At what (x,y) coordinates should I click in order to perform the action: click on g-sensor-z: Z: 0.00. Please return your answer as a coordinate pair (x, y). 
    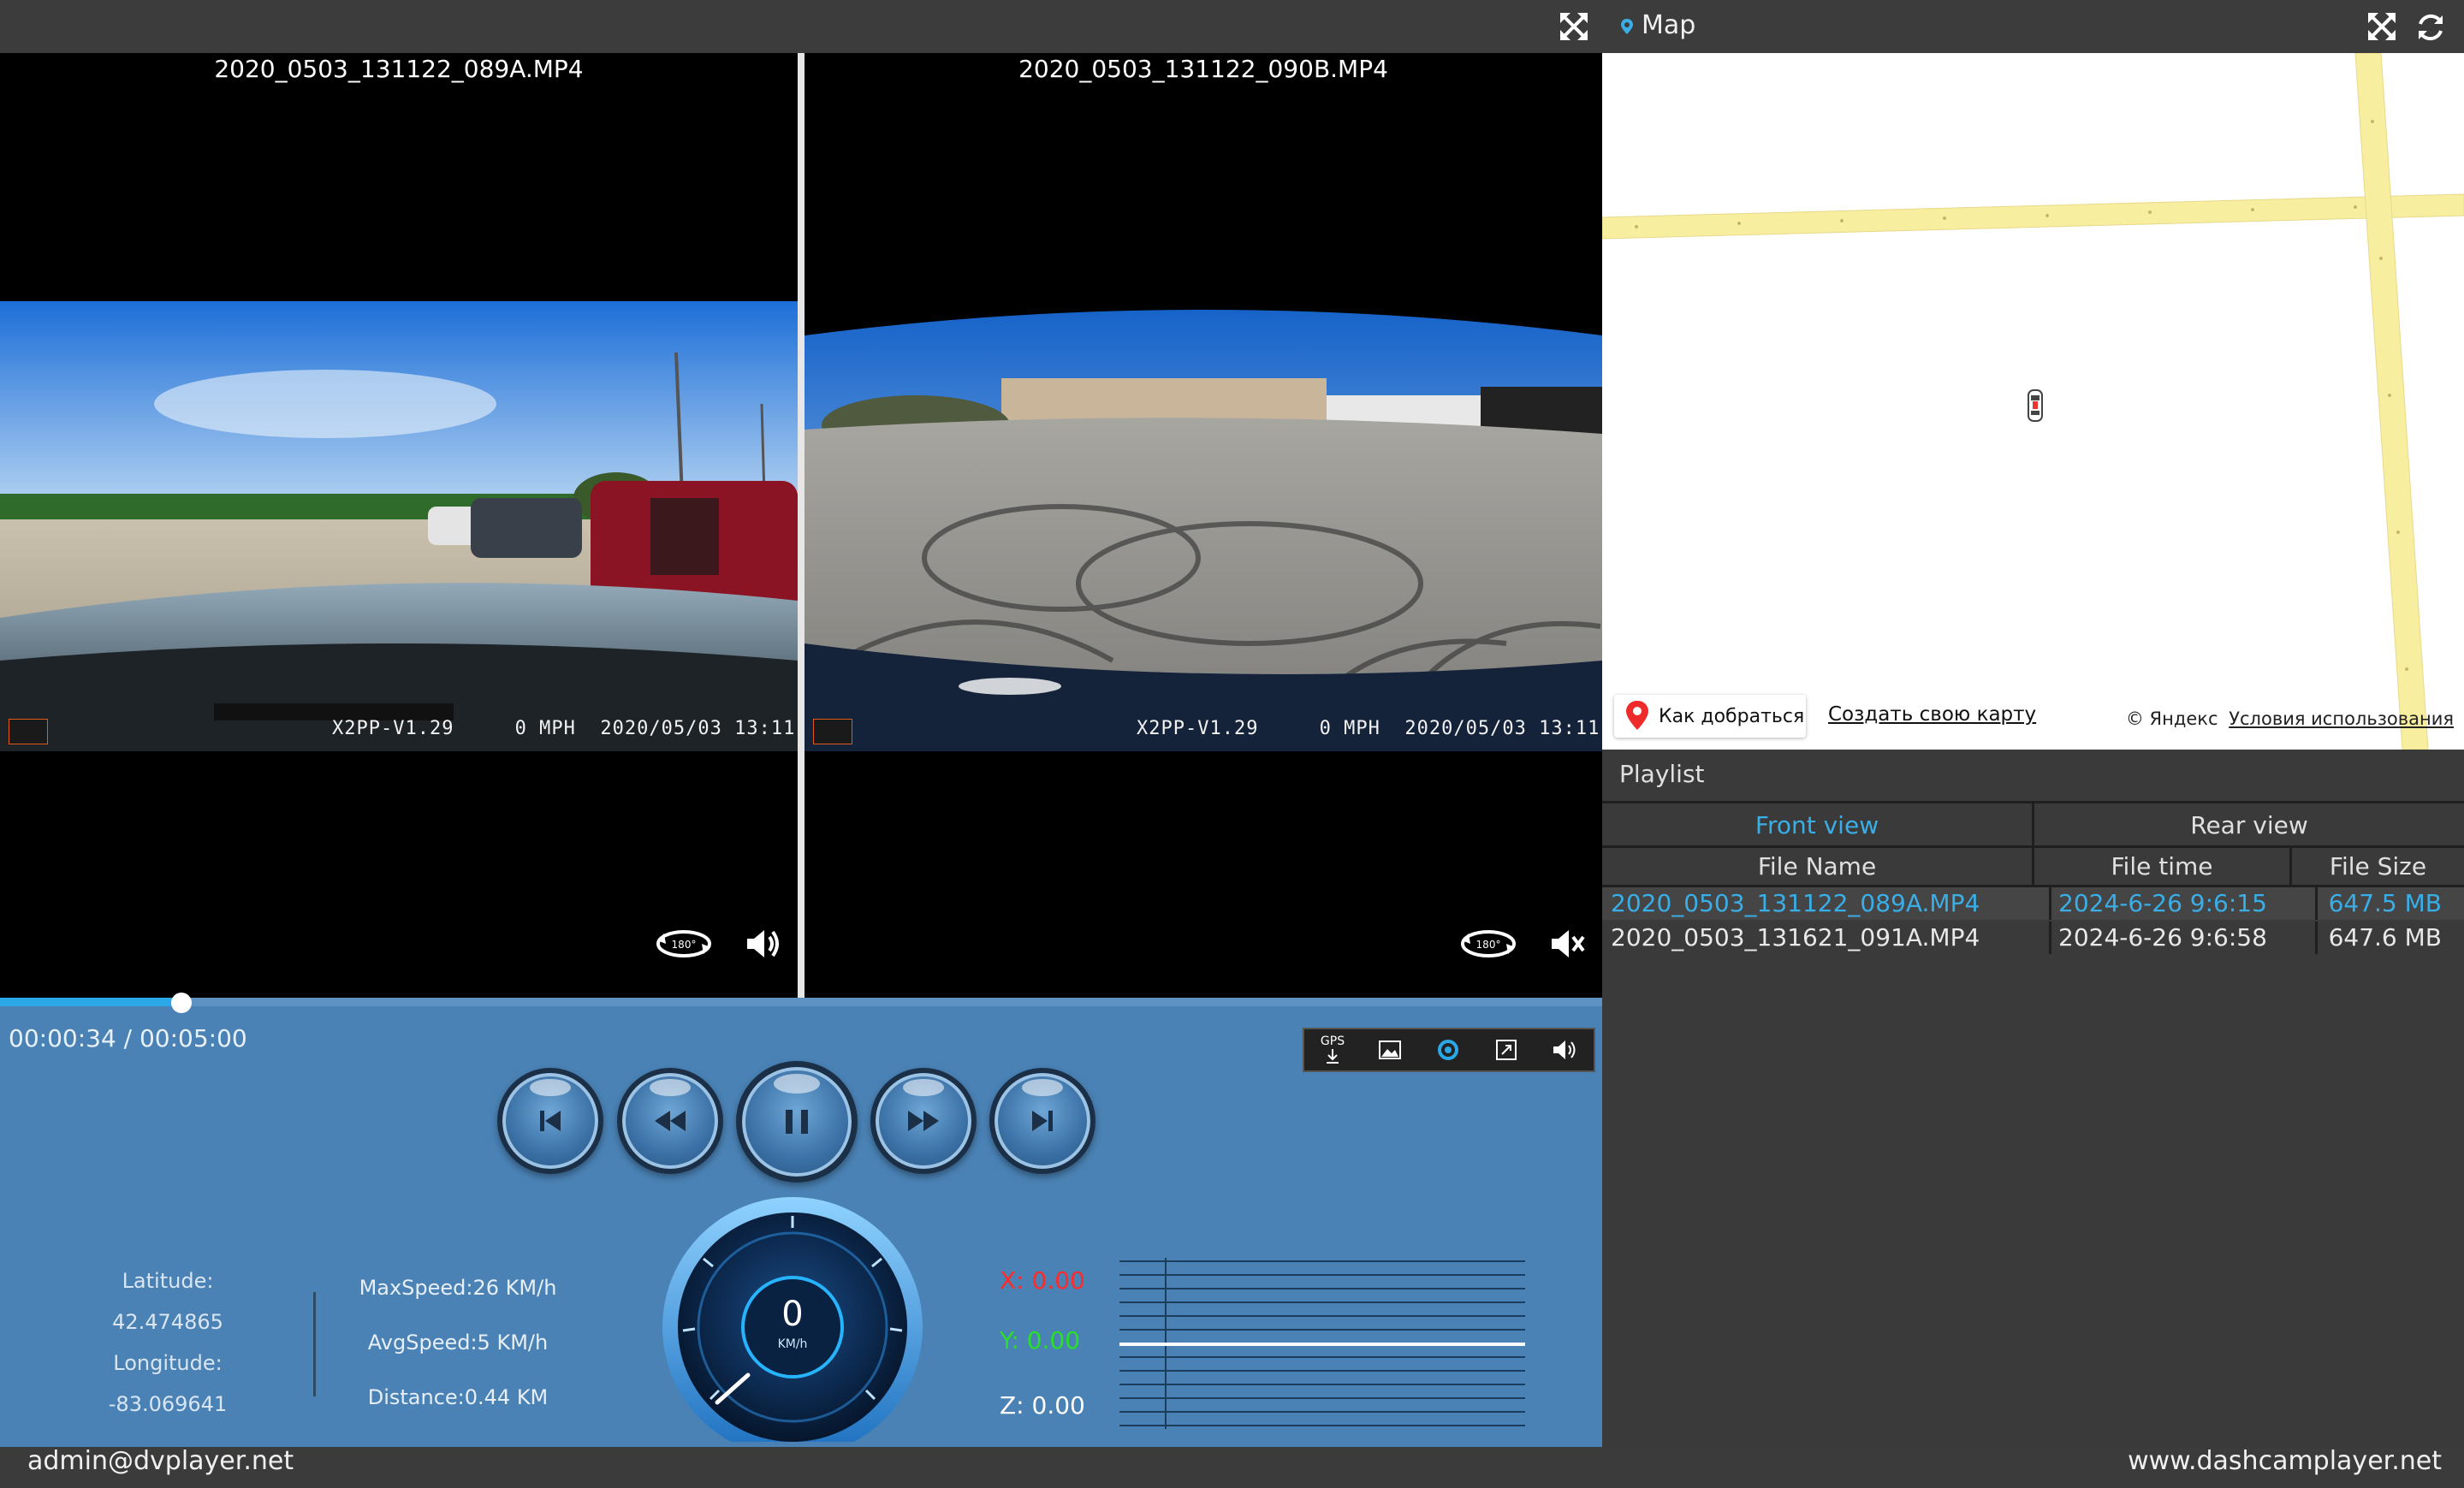
    Looking at the image, I should click on (1042, 1405).